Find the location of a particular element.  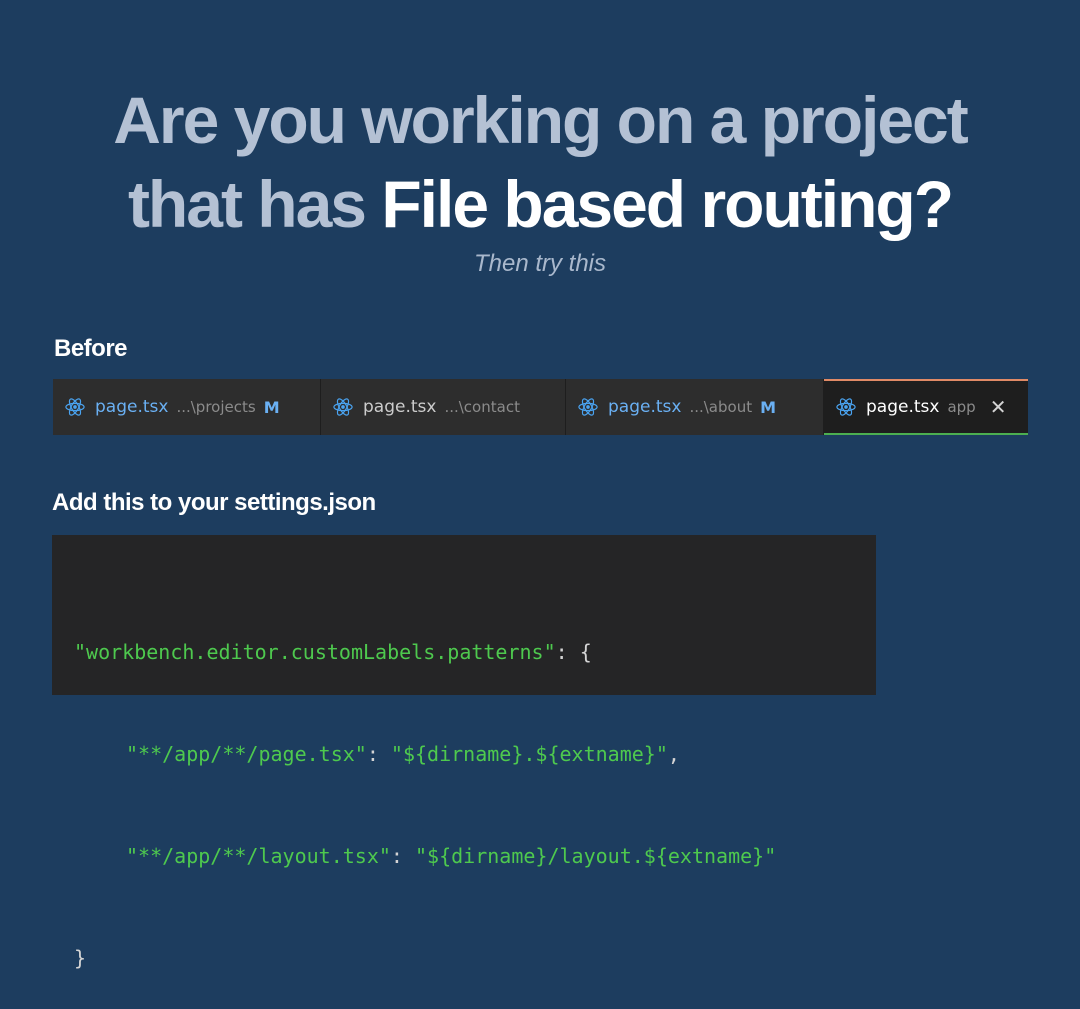

subtitle: Then try this is located at coordinates (540, 263).